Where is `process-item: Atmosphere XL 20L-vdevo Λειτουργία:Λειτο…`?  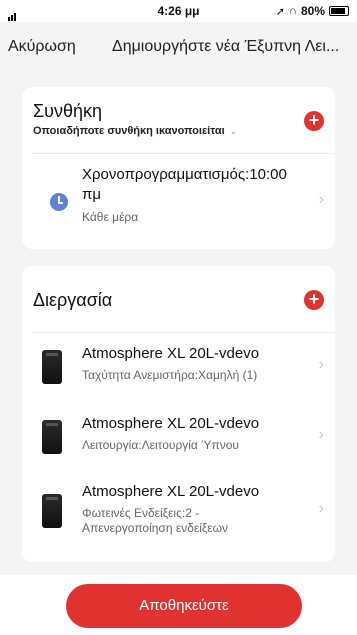
process-item: Atmosphere XL 20L-vdevo Λειτουργία:Λειτο… is located at coordinates (178, 446).